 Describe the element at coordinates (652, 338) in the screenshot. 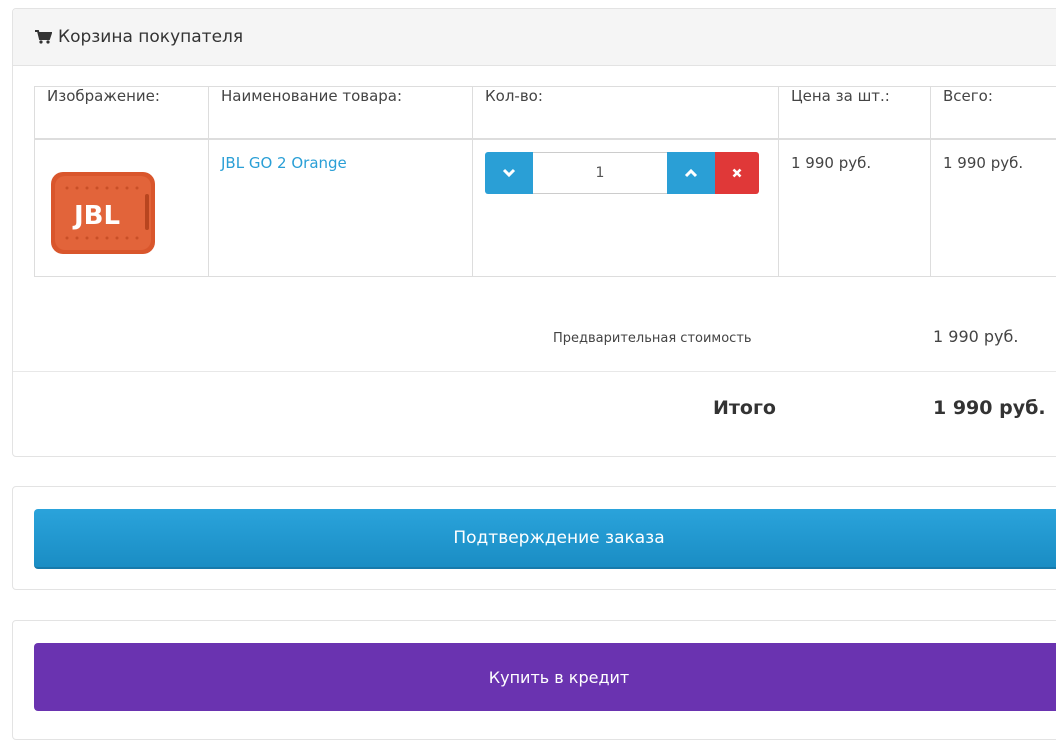

I see `subtotal-label: Предварительная стоимость` at that location.